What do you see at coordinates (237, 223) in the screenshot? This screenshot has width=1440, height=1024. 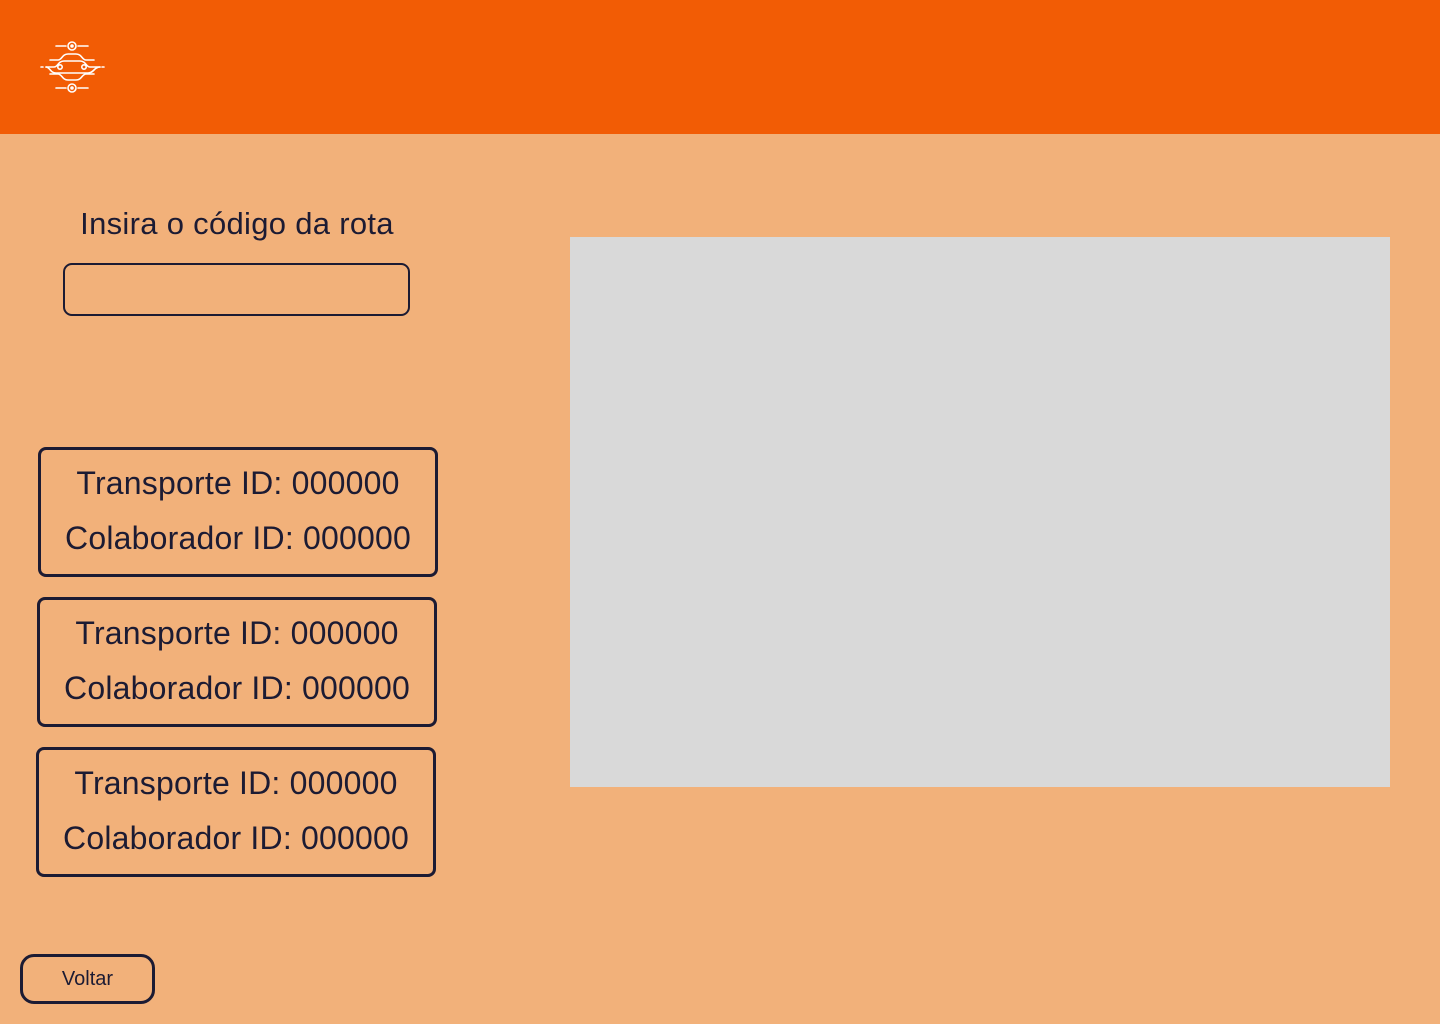 I see `route-code-label: Insira o código da rota` at bounding box center [237, 223].